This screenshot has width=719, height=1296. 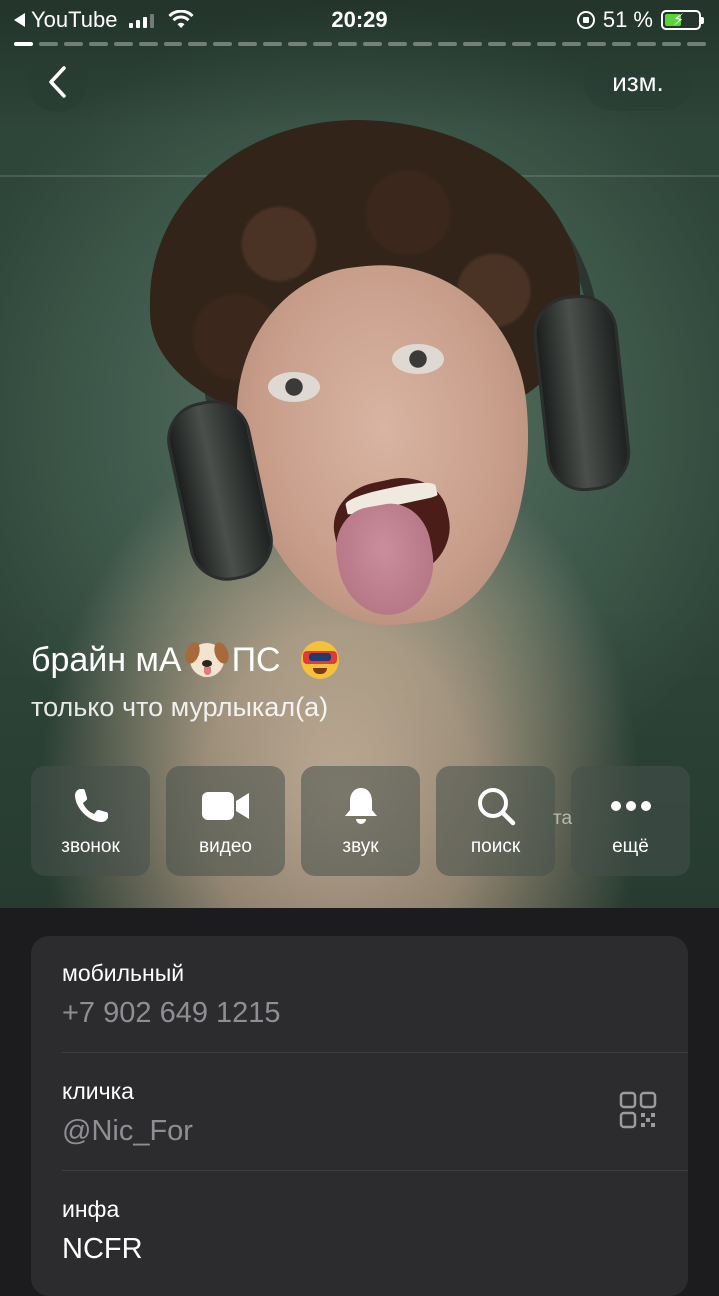 What do you see at coordinates (375, 1131) in the screenshot?
I see `nickname-value: @Nic_For` at bounding box center [375, 1131].